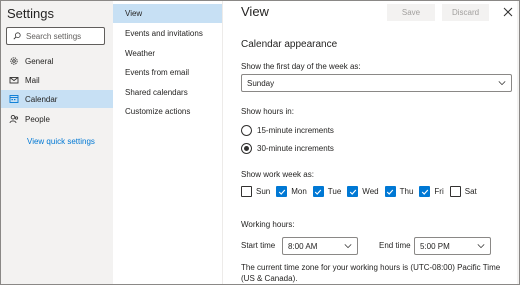 The width and height of the screenshot is (520, 285). I want to click on day-wed: Wed, so click(363, 191).